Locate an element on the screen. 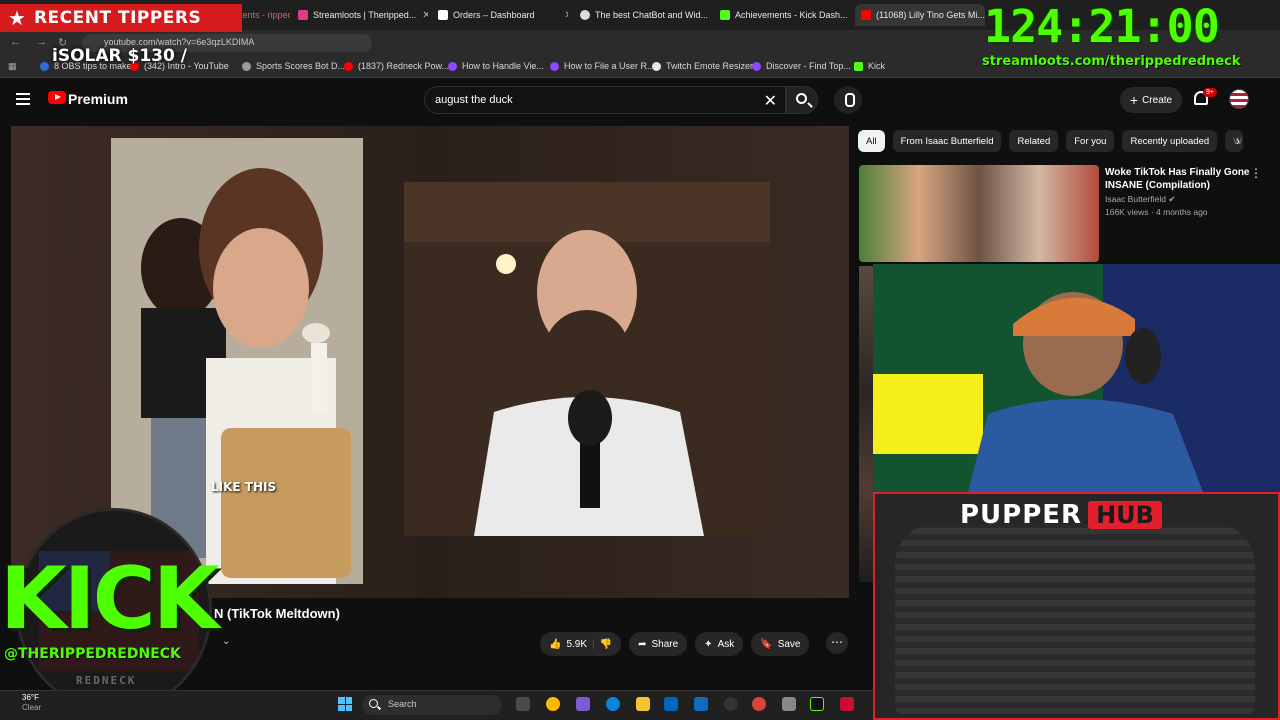 The width and height of the screenshot is (1280, 720). tab-kick-achievements: Achievements - Kick Dash...✕ is located at coordinates (783, 15).